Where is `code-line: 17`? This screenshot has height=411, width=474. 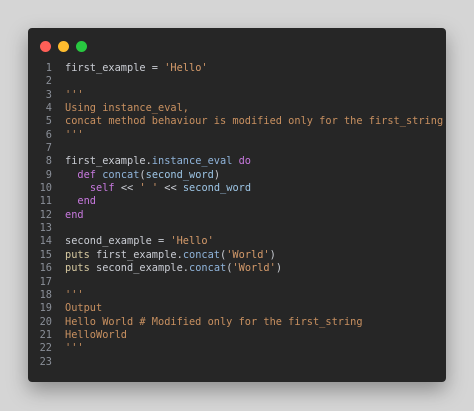 code-line: 17 is located at coordinates (237, 282).